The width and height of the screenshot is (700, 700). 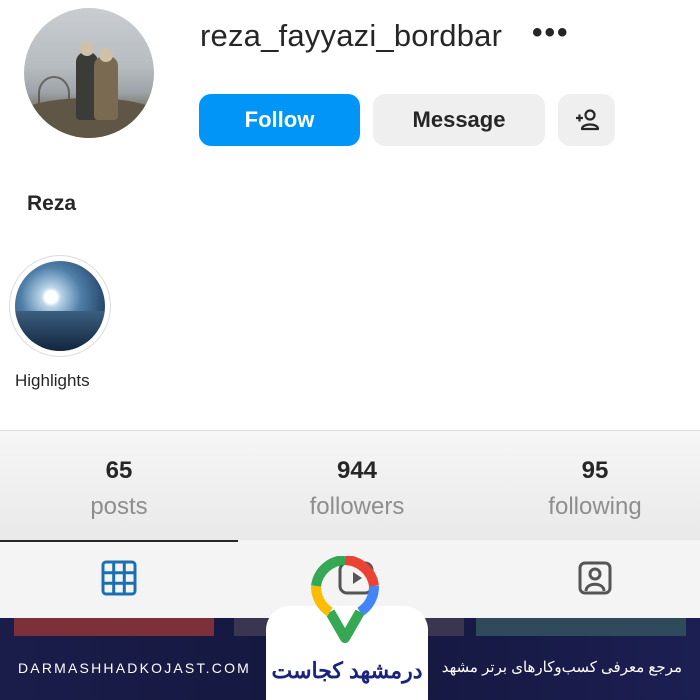 I want to click on highlight-item, so click(x=60, y=306).